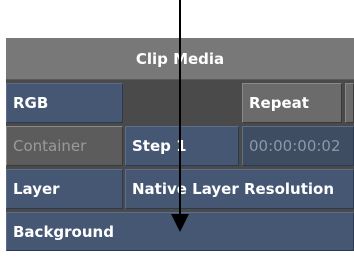 The width and height of the screenshot is (354, 261). I want to click on repeat-dropdown-edge, so click(349, 103).